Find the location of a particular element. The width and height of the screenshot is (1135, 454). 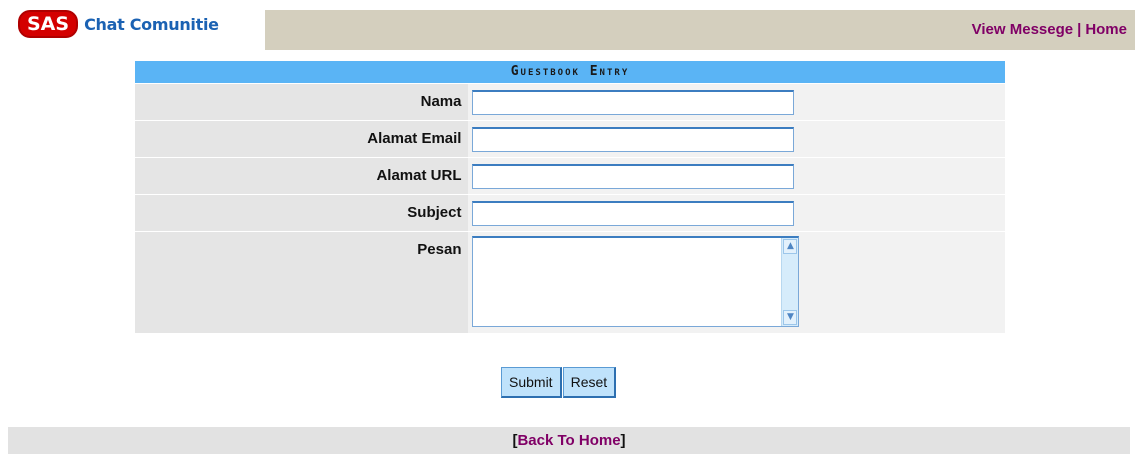

logo-text: Chat Comunitie is located at coordinates (151, 24).